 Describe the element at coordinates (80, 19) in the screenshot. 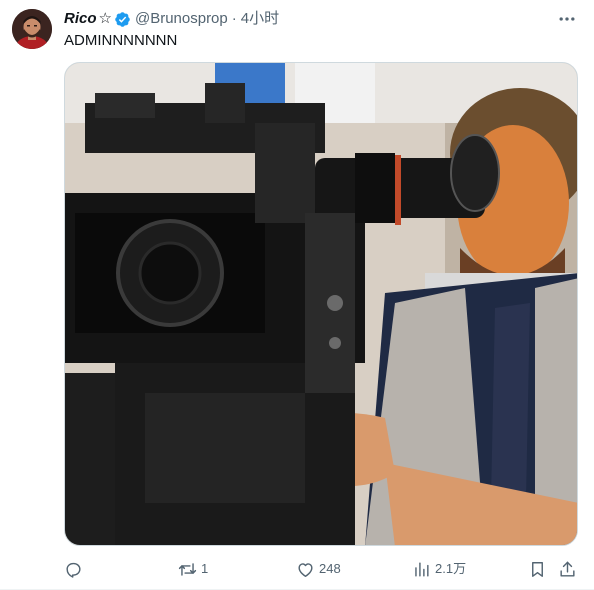

I see `display-name: Rico` at that location.